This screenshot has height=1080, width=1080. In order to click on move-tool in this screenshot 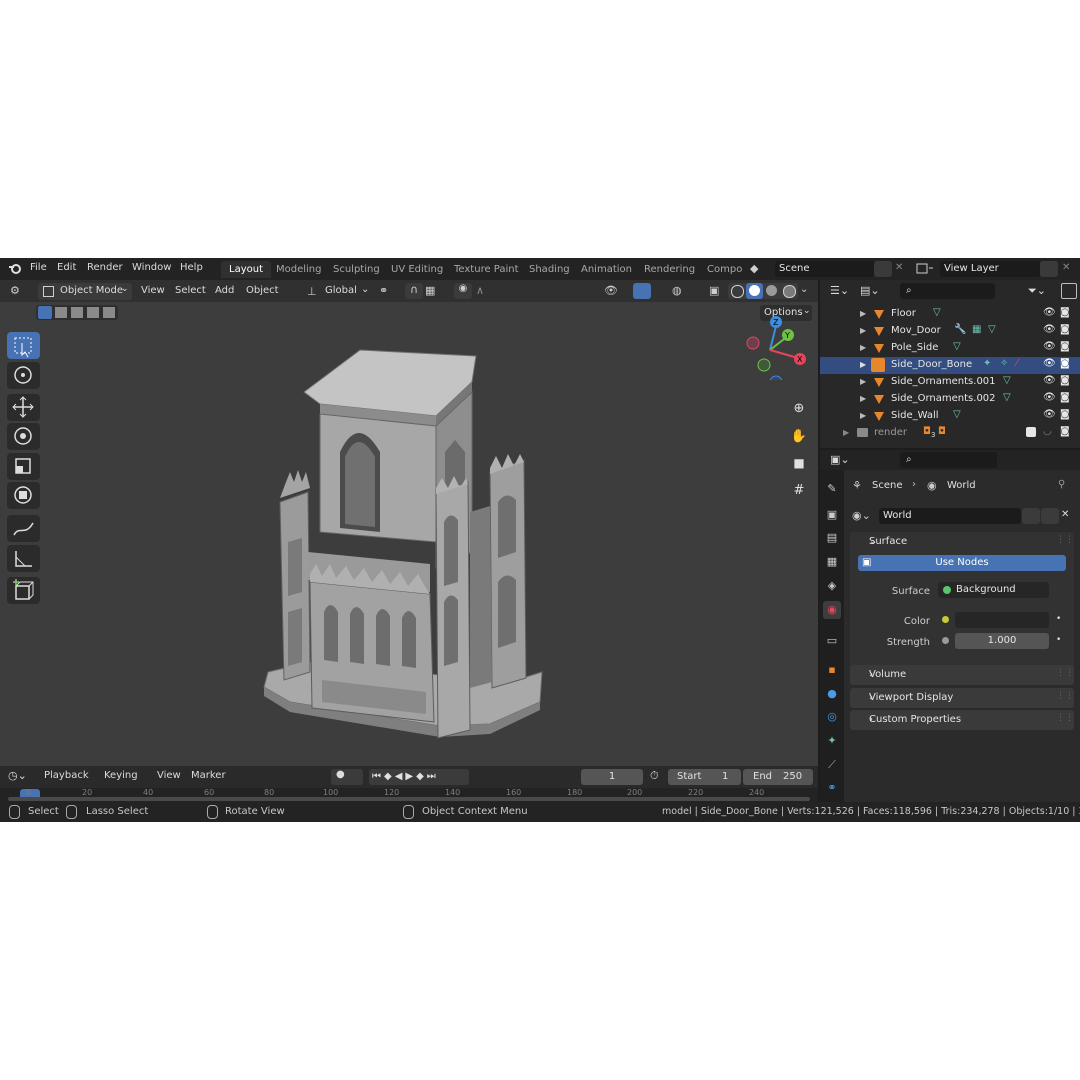, I will do `click(23, 407)`.